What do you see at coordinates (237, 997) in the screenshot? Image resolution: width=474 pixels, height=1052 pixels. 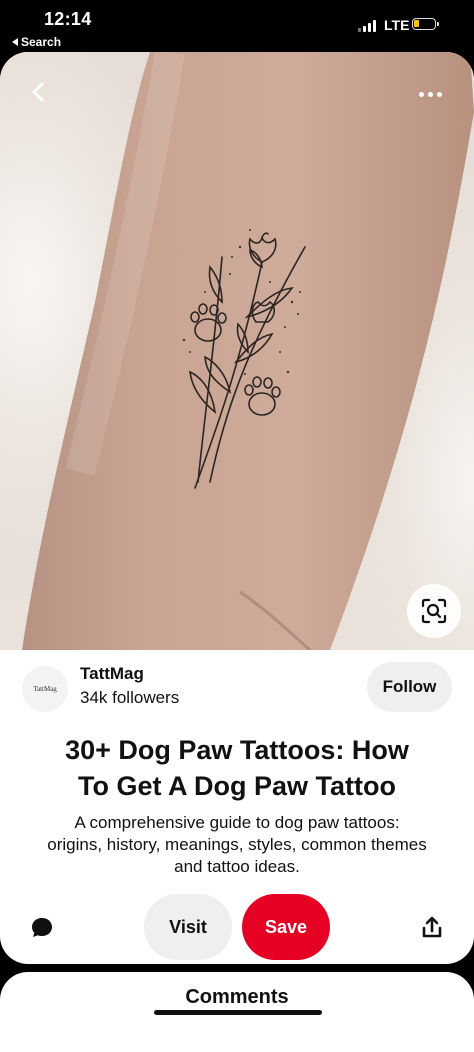 I see `comments-title: Comments` at bounding box center [237, 997].